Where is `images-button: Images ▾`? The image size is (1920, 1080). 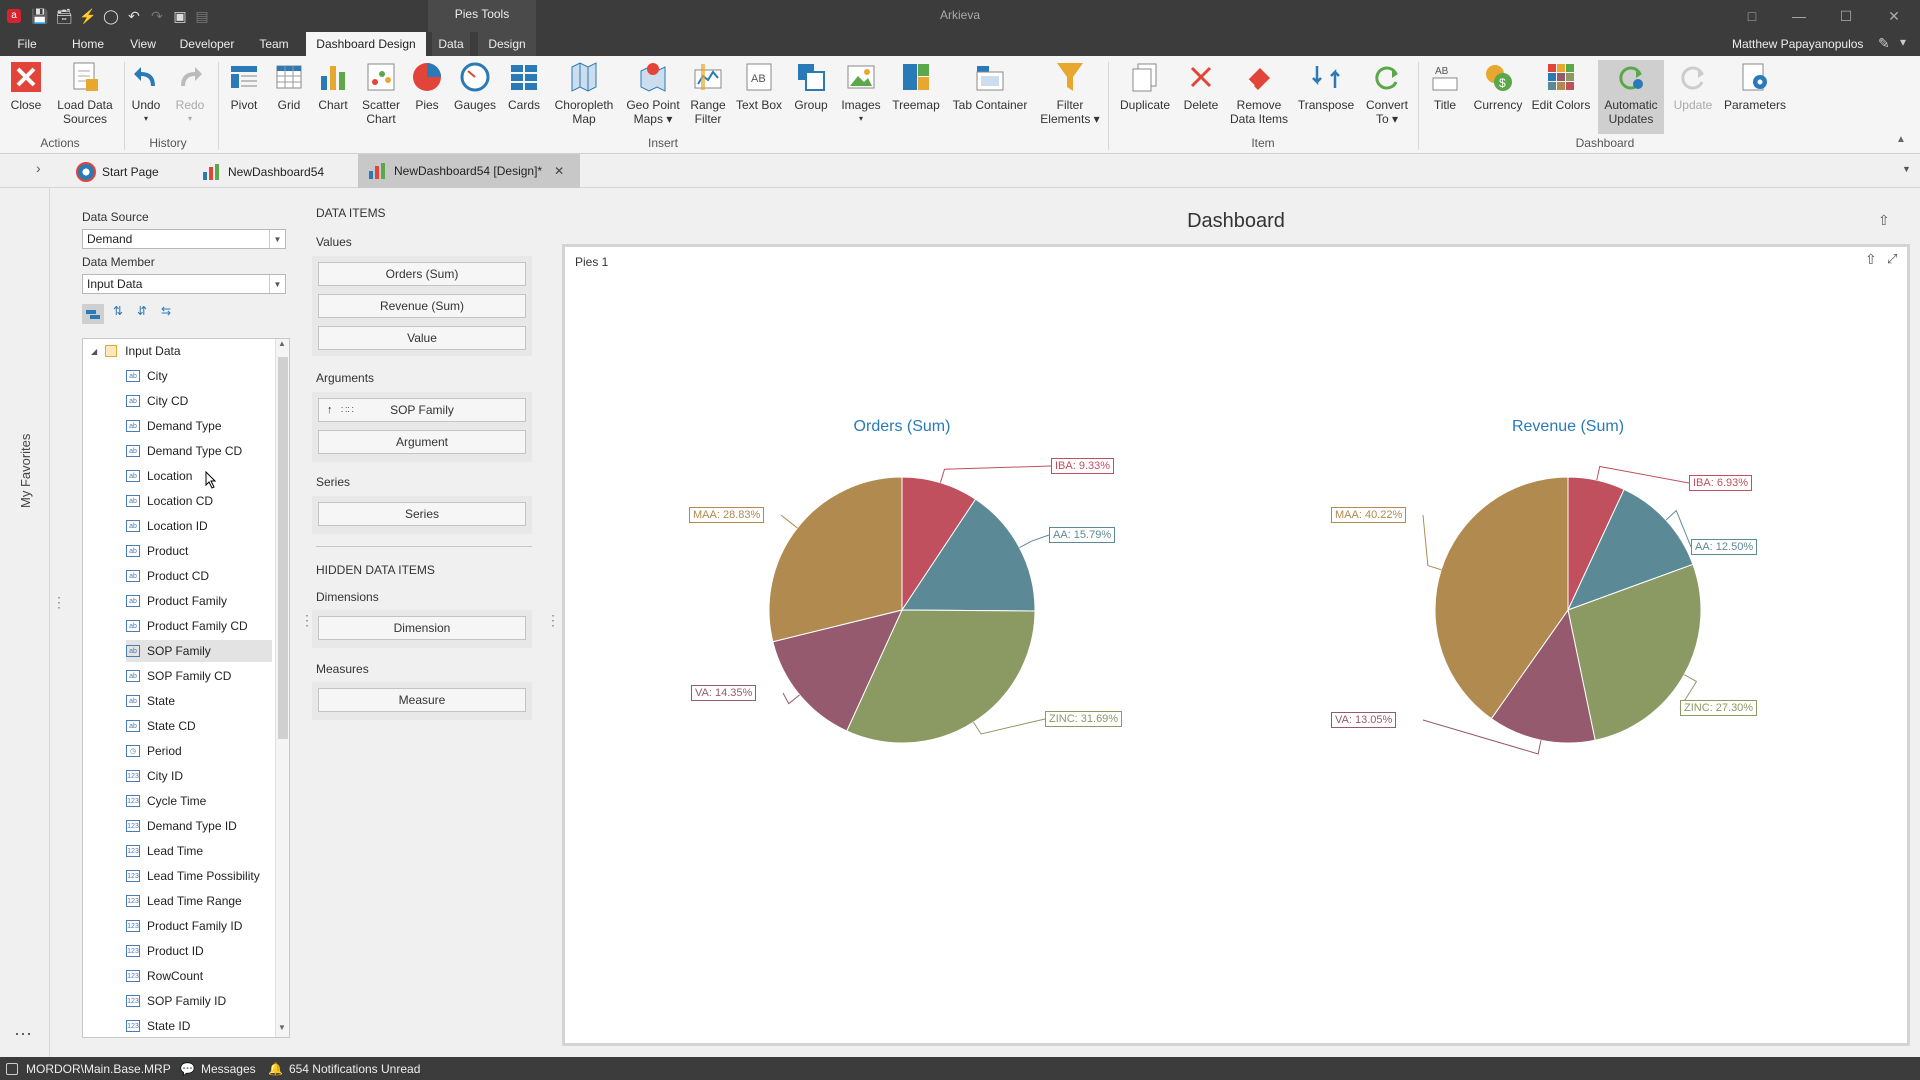 images-button: Images ▾ is located at coordinates (861, 97).